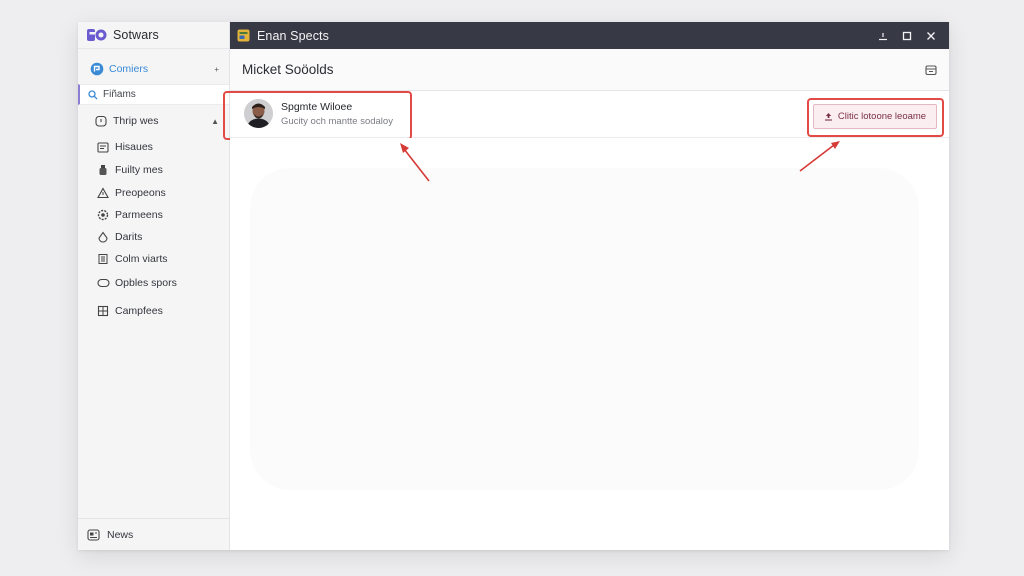 The width and height of the screenshot is (1024, 576). What do you see at coordinates (415, 162) in the screenshot?
I see `annotation-arrow-left` at bounding box center [415, 162].